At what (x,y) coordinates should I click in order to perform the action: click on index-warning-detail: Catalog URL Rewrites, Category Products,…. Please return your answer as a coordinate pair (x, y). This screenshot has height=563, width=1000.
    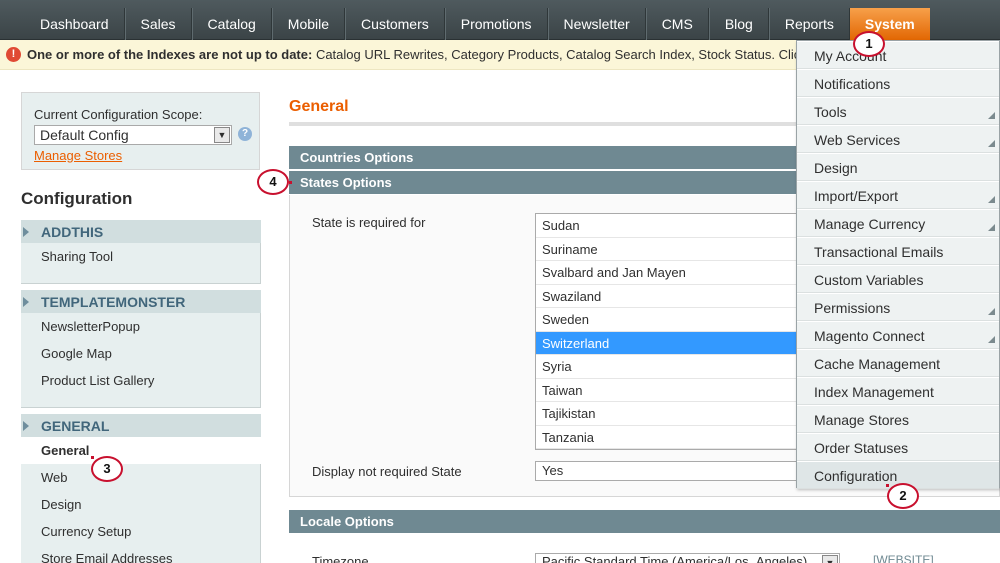
    Looking at the image, I should click on (574, 54).